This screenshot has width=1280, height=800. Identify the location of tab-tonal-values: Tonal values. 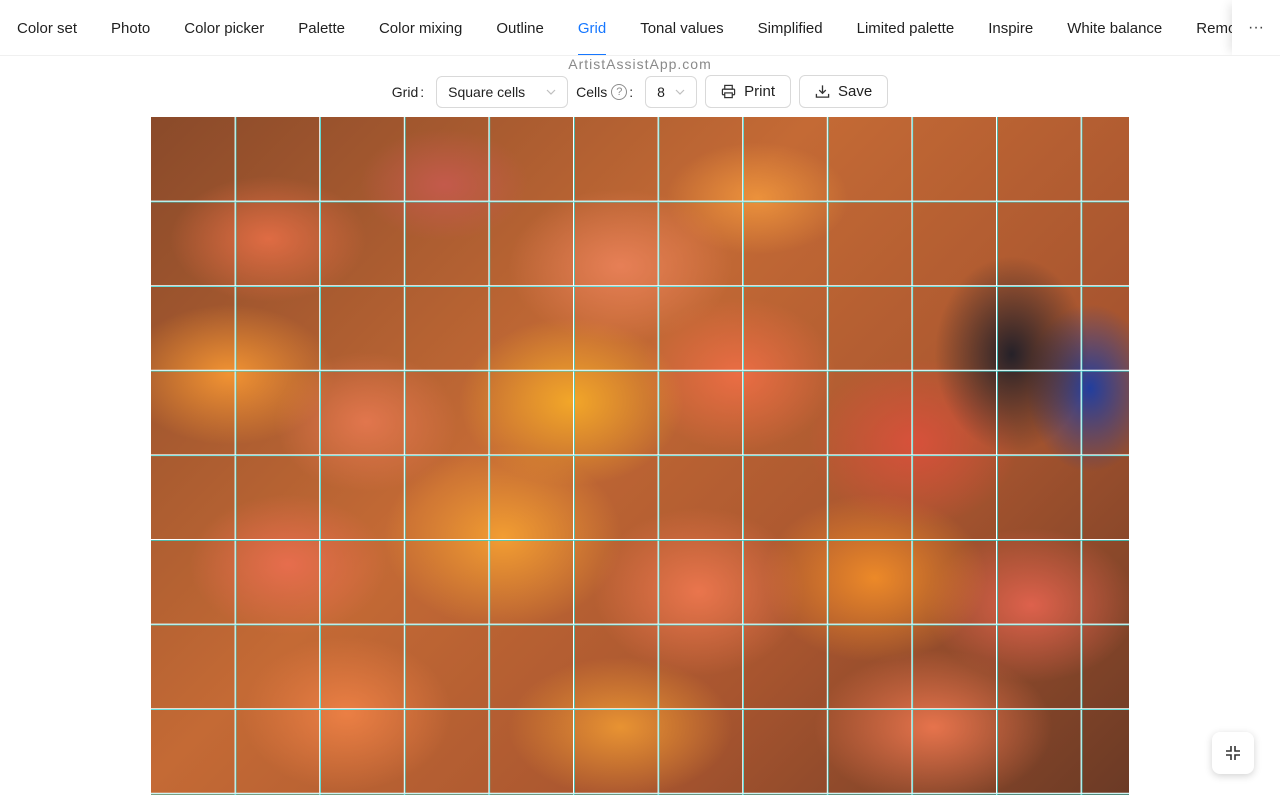
(681, 27).